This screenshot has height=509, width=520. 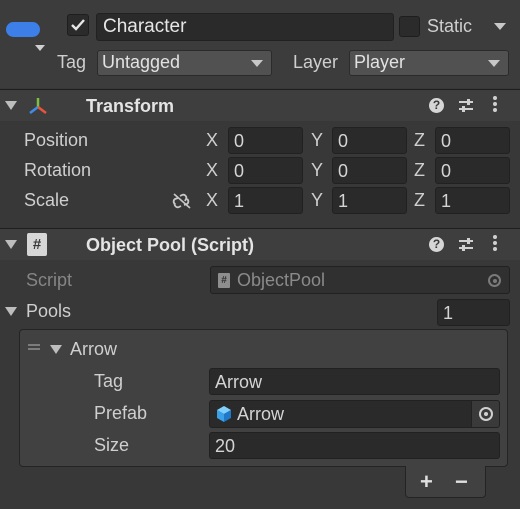 I want to click on element-size-label: Size, so click(x=112, y=445).